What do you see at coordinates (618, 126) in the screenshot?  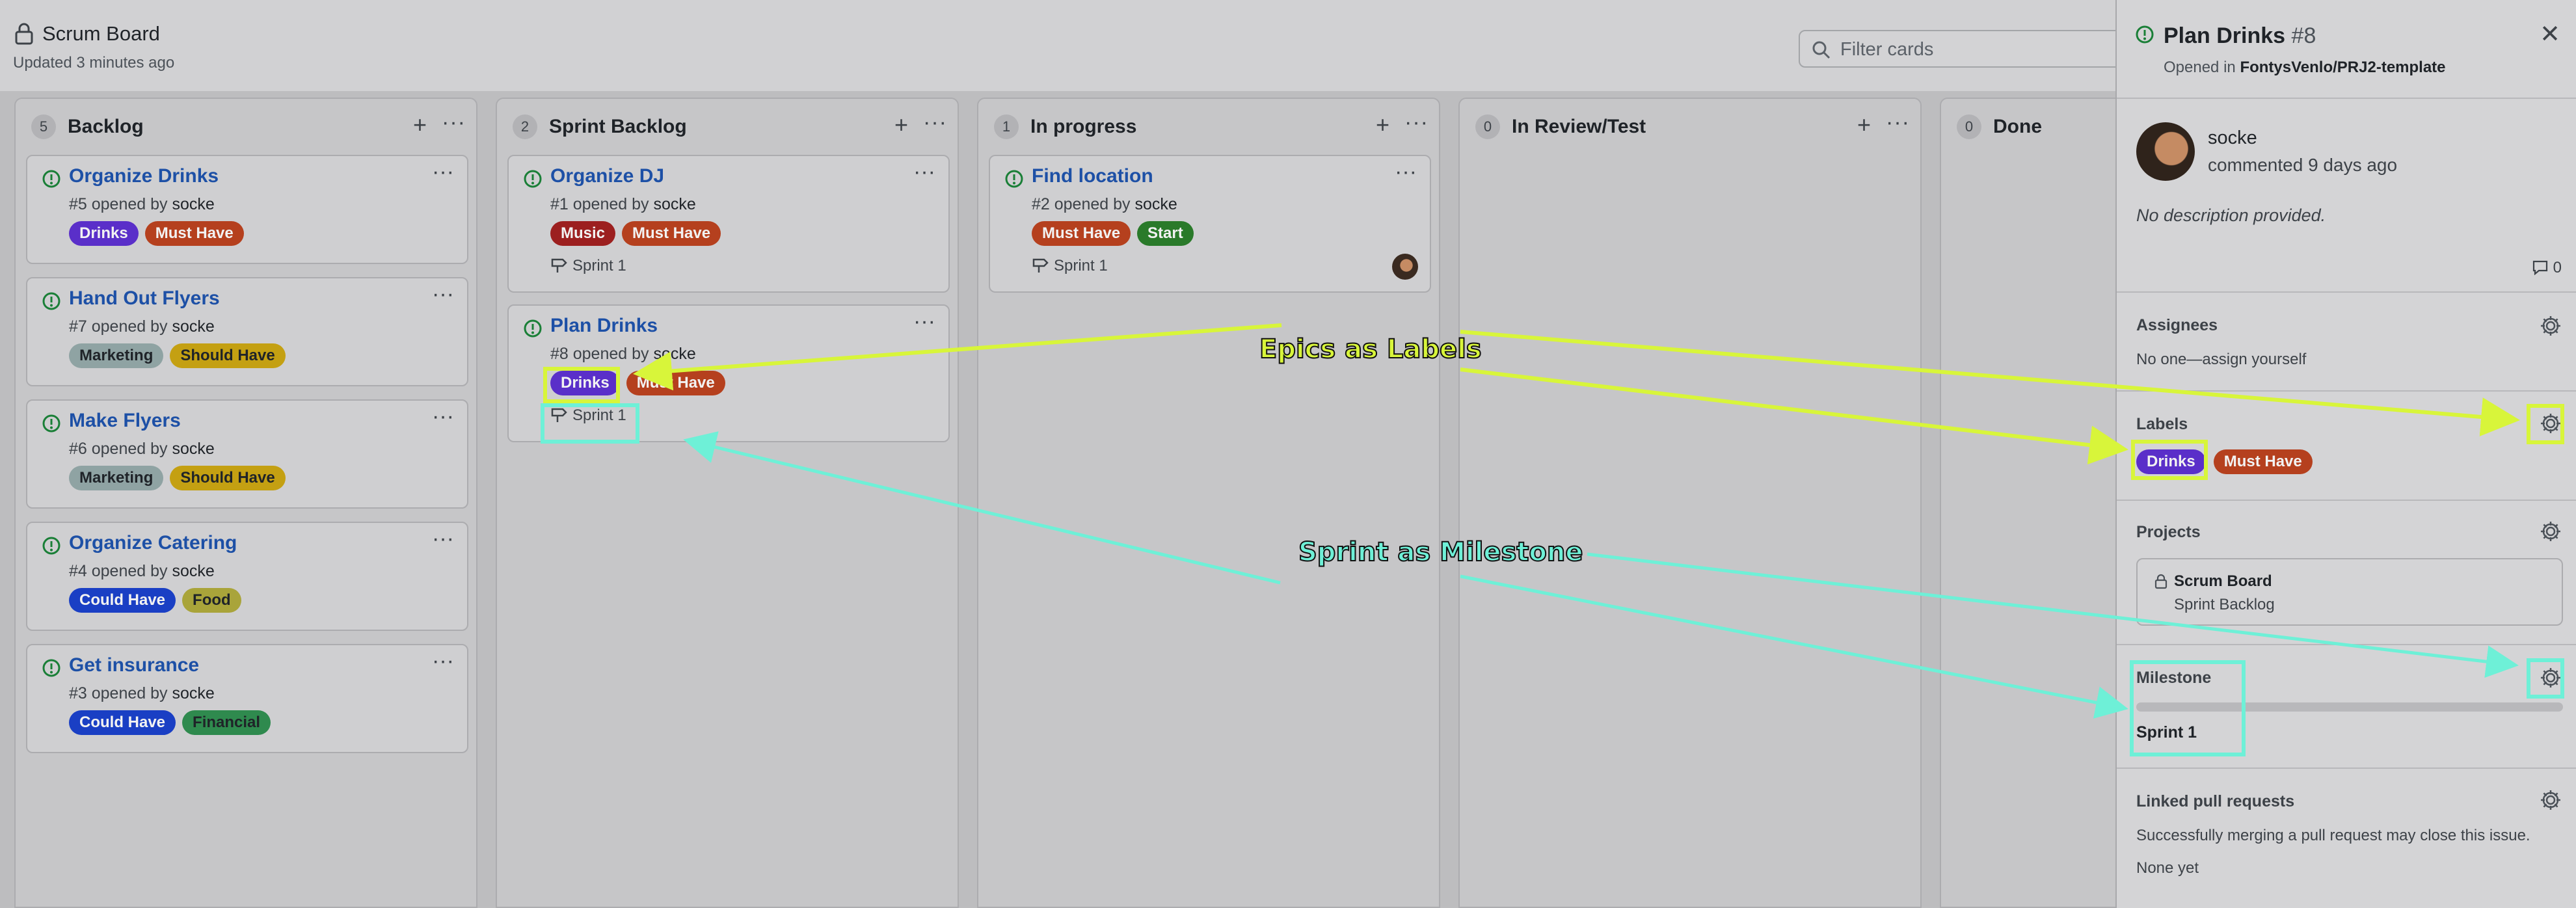 I see `column-name: Sprint Backlog` at bounding box center [618, 126].